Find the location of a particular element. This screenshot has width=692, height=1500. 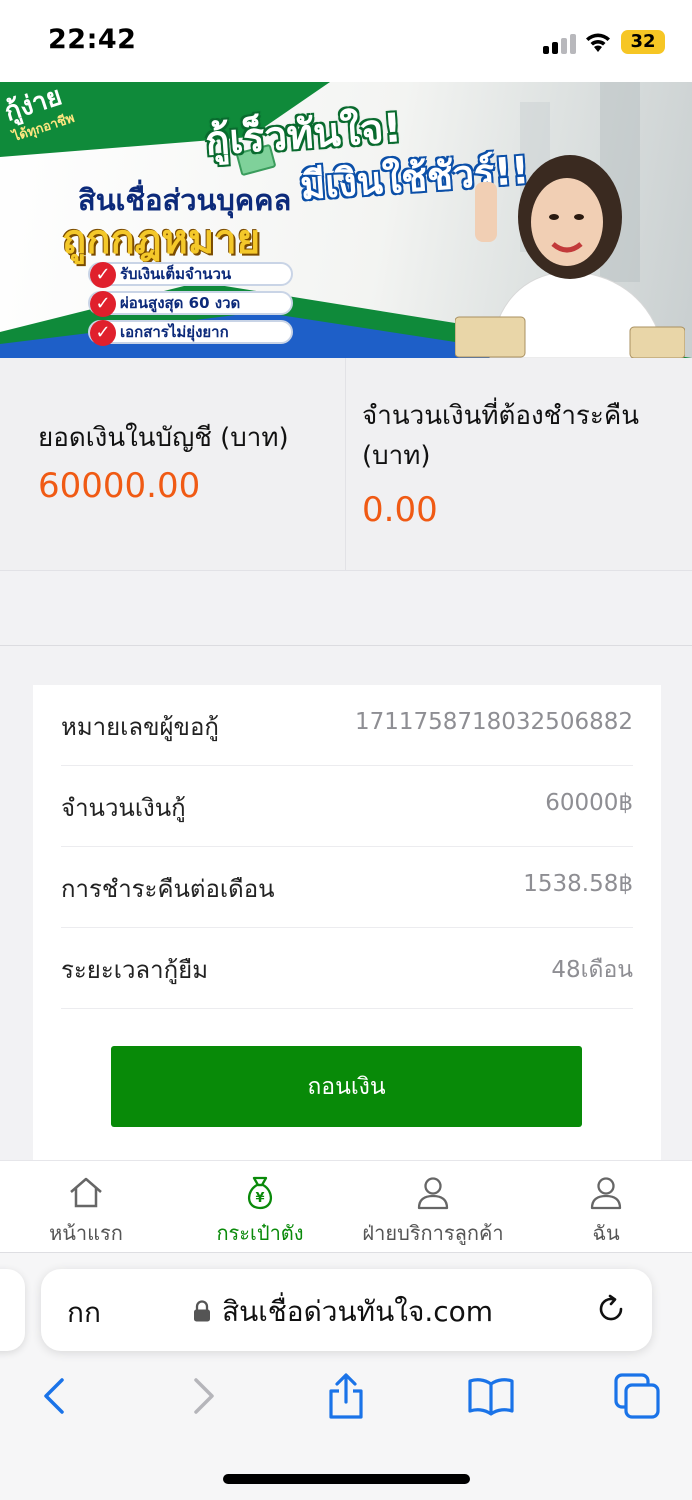

repayment-label: จำนวนเงินที่ต้องชำระคืน (บาท) is located at coordinates (501, 436).